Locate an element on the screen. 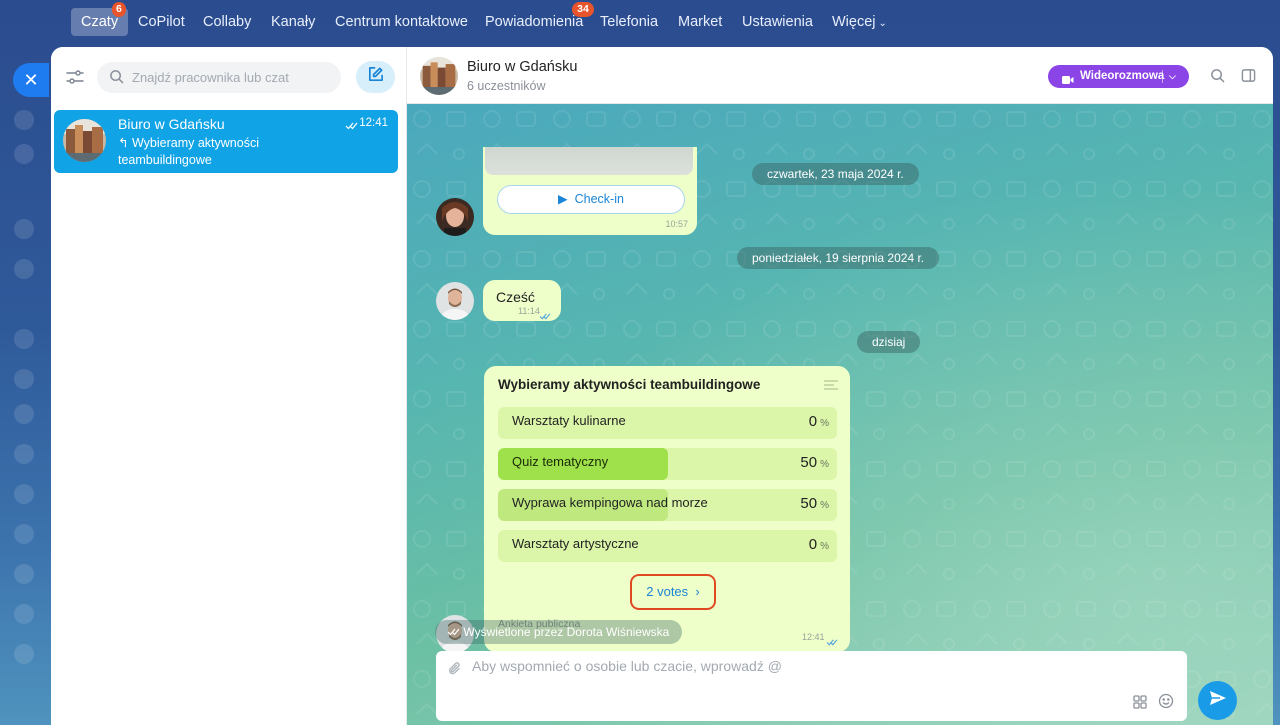 This screenshot has height=725, width=1280. nav-item-label: Powiadomienia is located at coordinates (534, 22).